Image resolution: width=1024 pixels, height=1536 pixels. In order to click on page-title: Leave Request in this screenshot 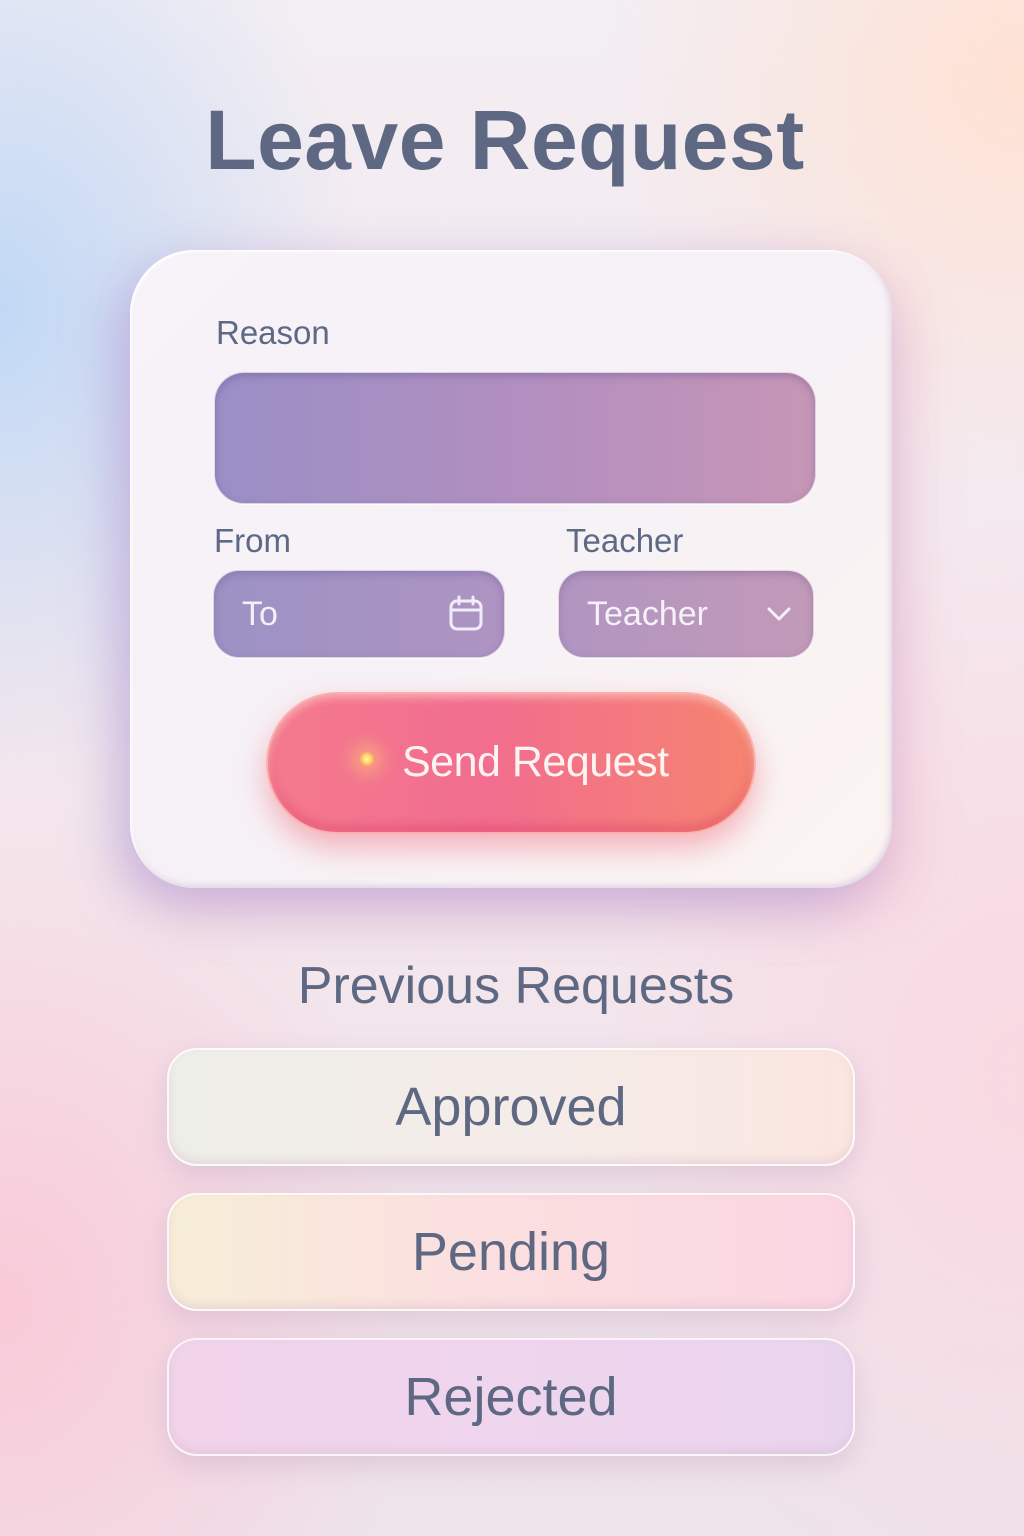, I will do `click(505, 140)`.